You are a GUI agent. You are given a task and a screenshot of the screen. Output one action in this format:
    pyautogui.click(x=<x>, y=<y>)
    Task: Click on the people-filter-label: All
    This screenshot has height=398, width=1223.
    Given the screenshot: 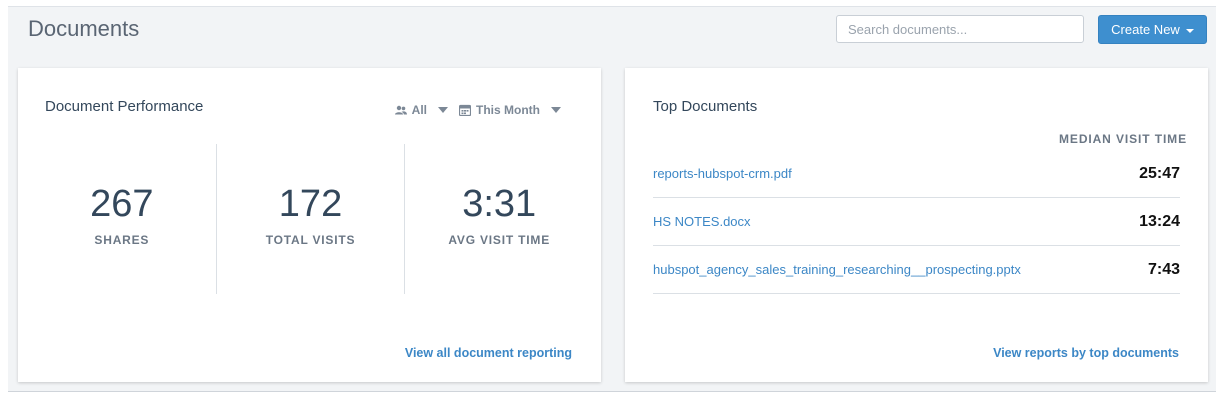 What is the action you would take?
    pyautogui.click(x=419, y=110)
    